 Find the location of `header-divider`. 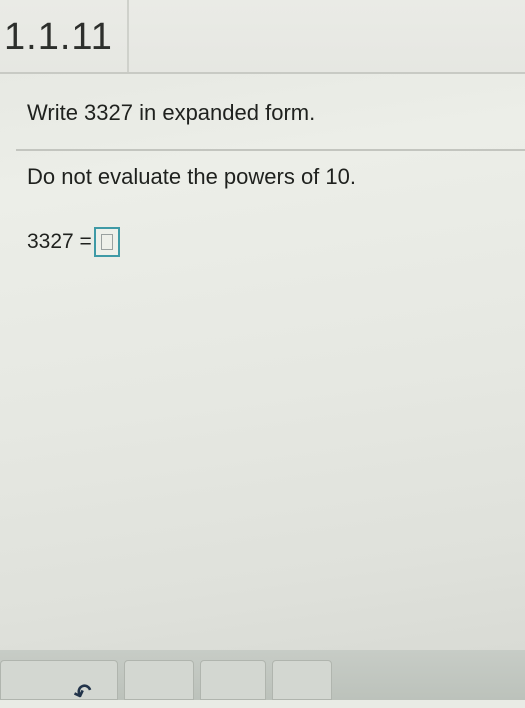

header-divider is located at coordinates (128, 36).